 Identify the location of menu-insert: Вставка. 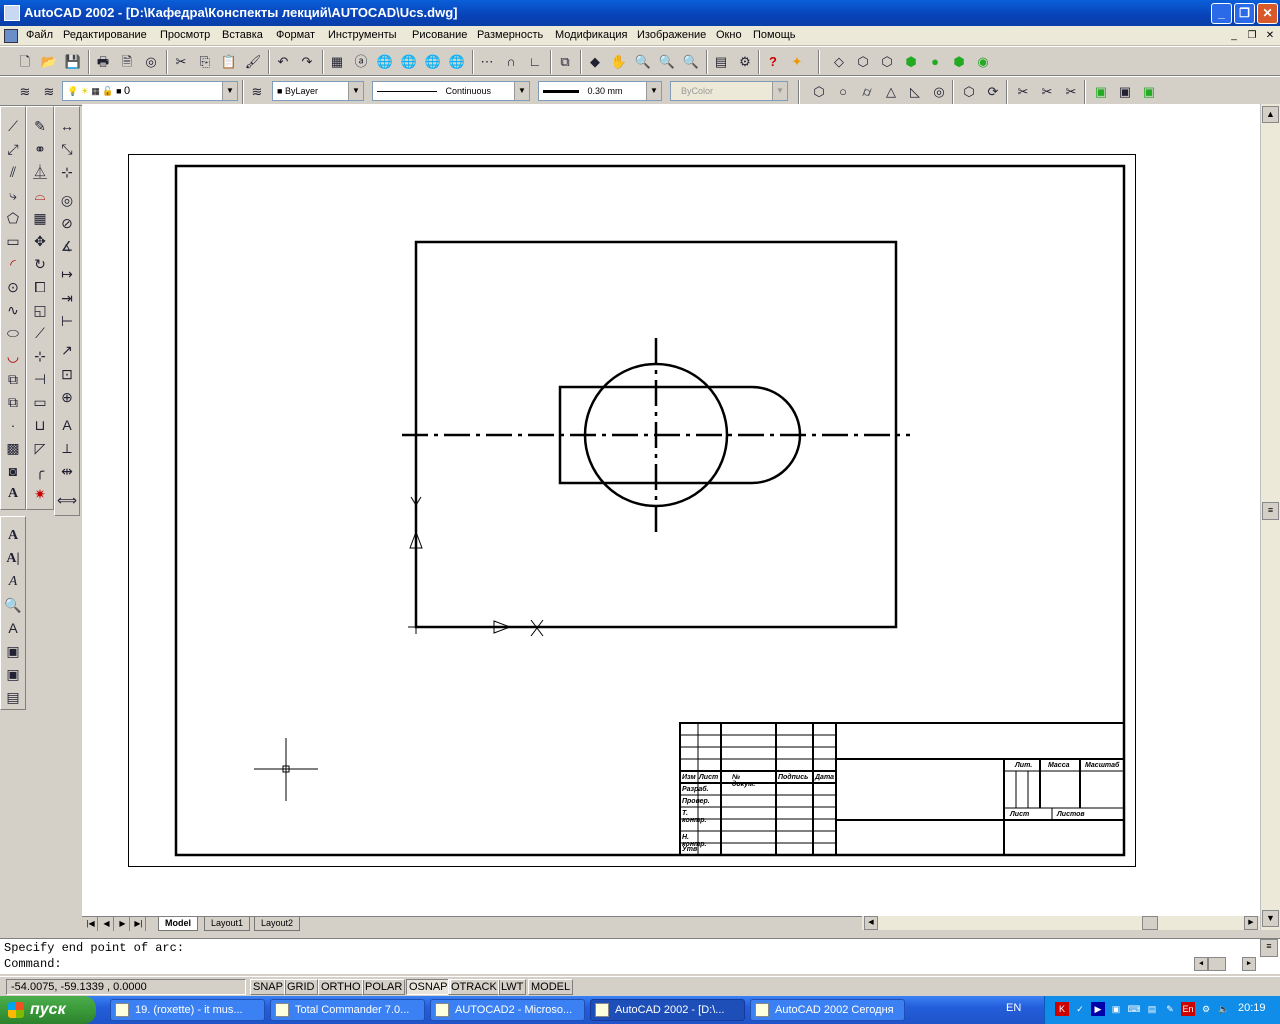
(242, 35).